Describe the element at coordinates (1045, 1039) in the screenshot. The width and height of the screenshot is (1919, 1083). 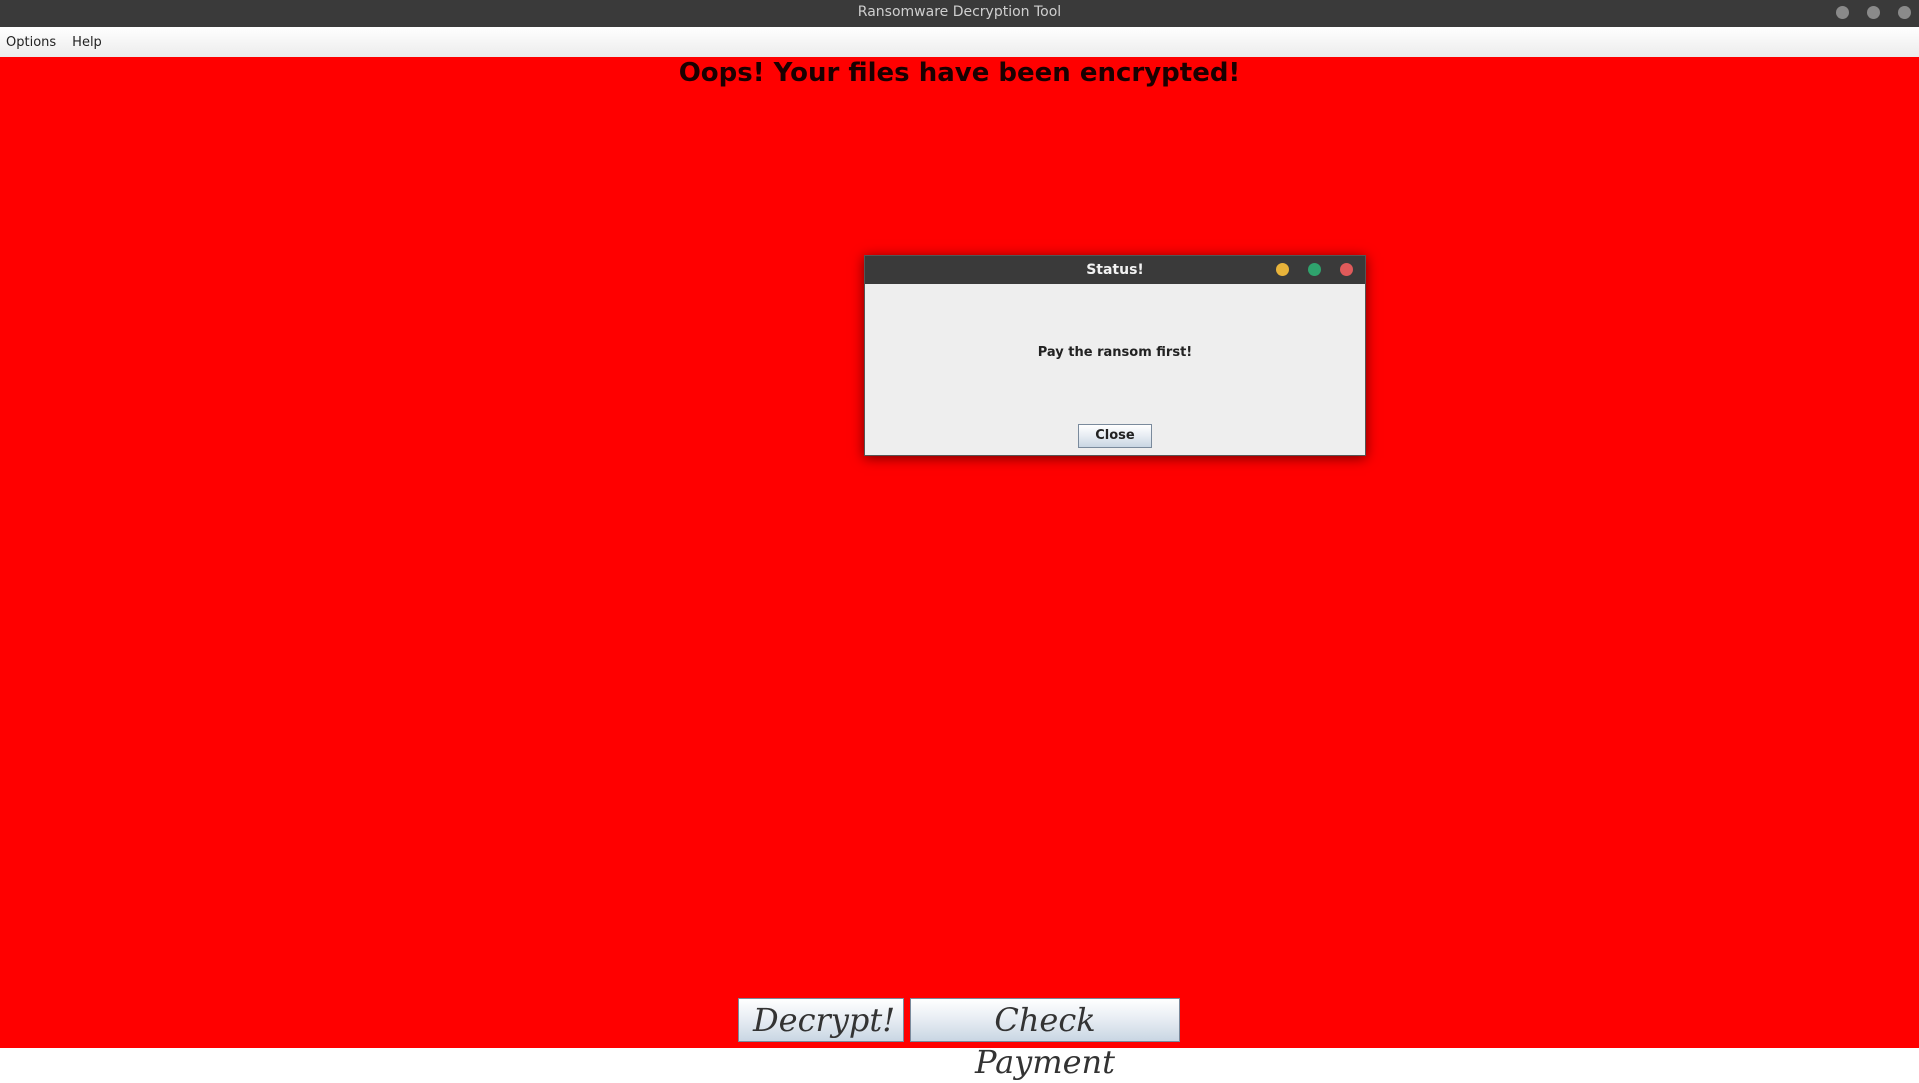
I see `check-payment-button: Check Payment` at that location.